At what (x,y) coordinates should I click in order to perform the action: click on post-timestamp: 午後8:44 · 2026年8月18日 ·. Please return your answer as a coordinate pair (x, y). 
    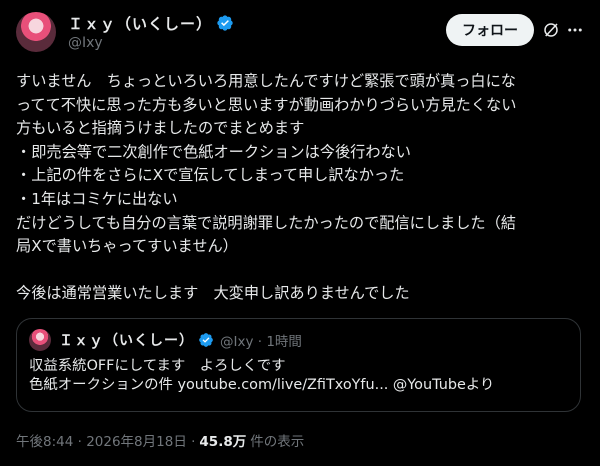
    Looking at the image, I should click on (105, 440).